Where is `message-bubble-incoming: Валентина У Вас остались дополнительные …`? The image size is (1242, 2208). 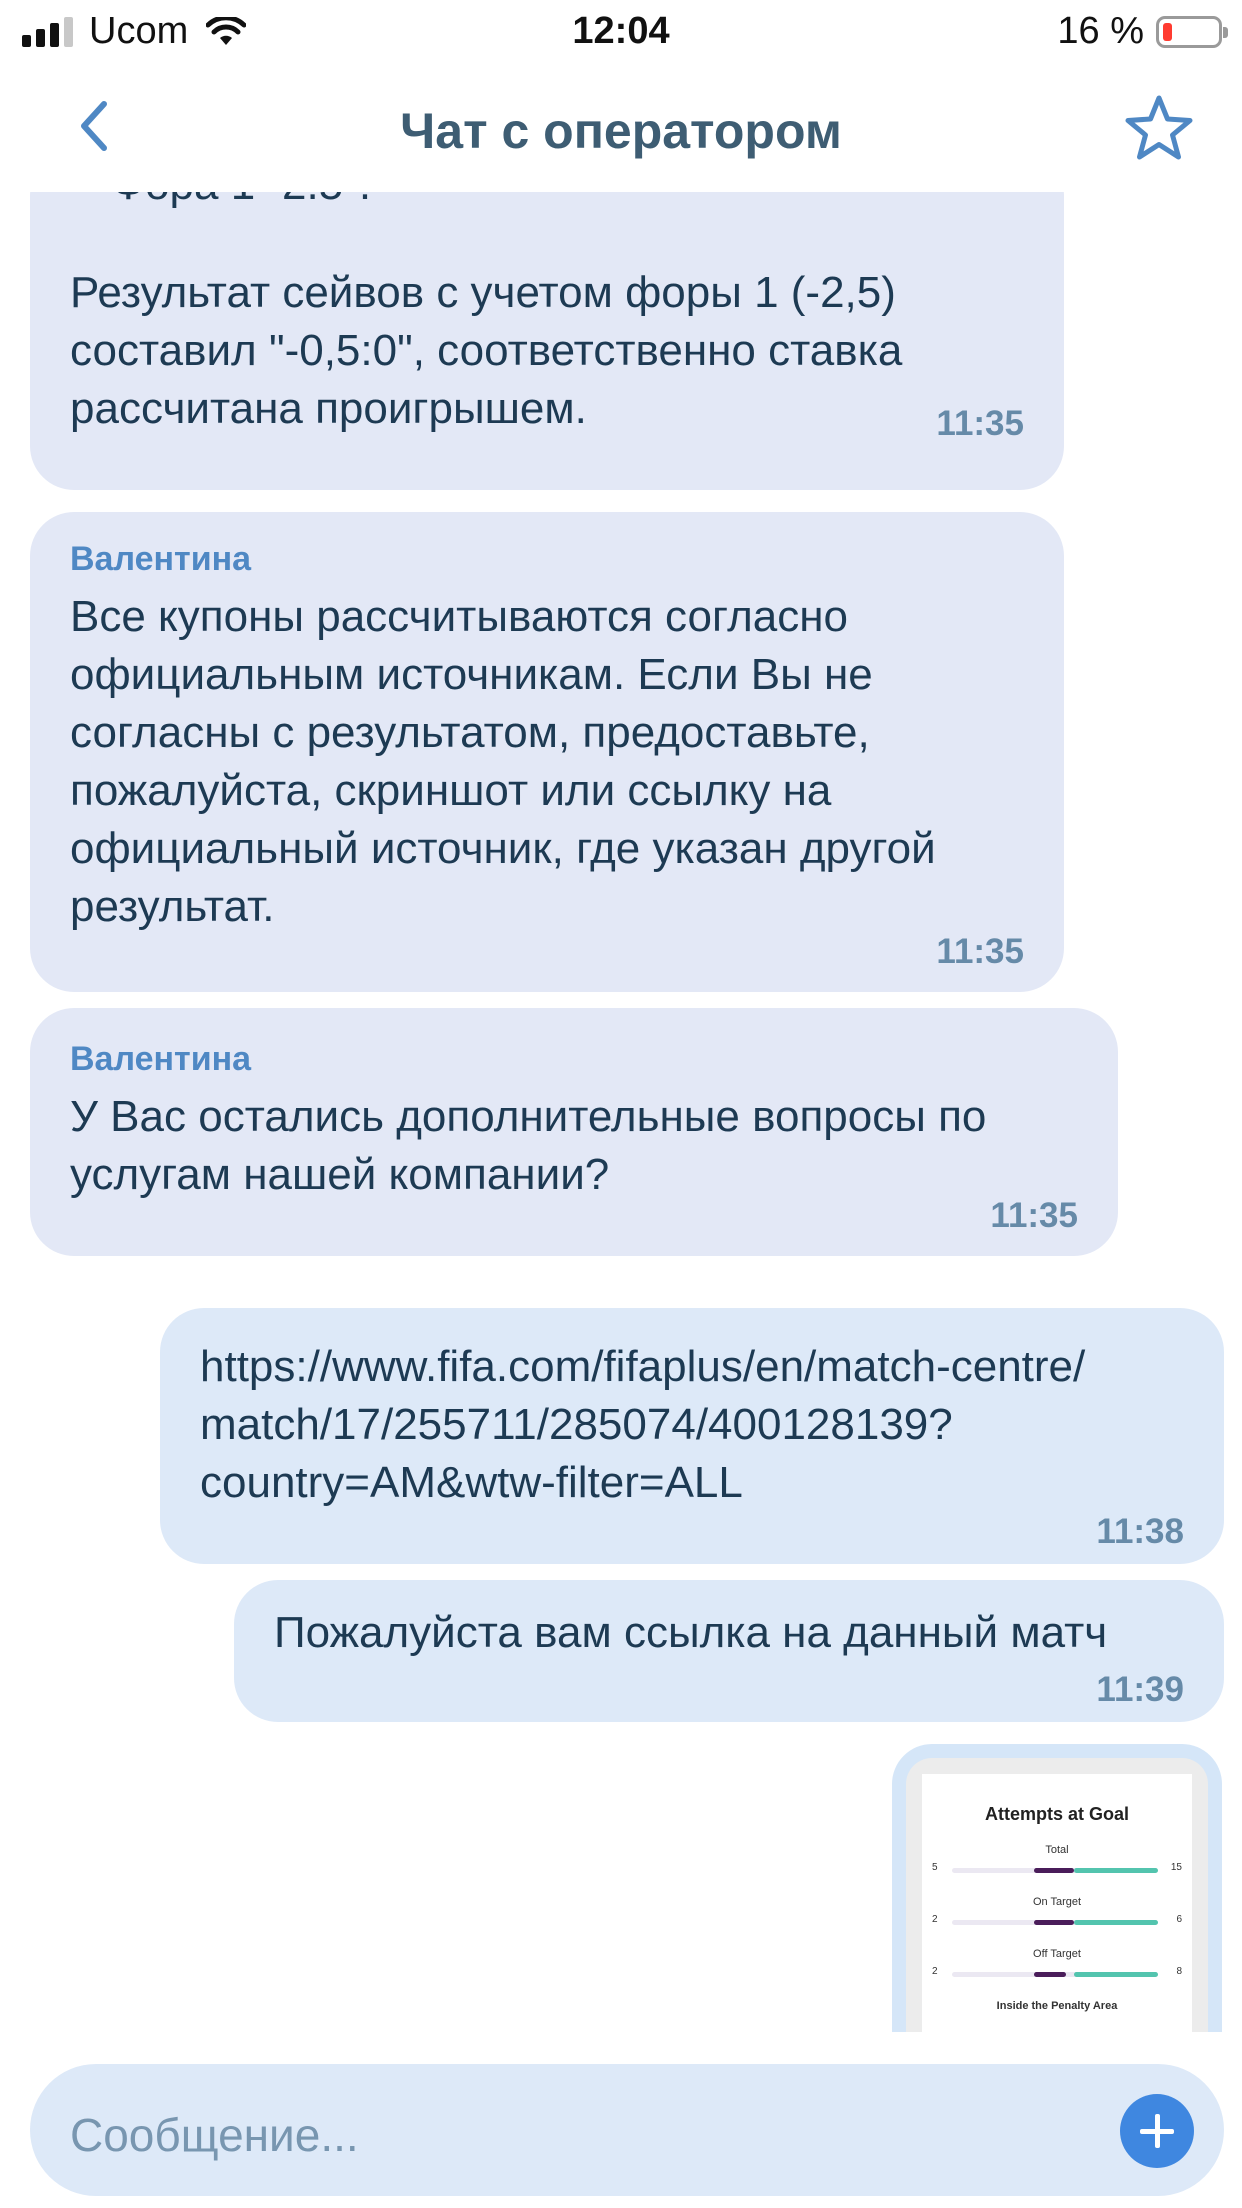
message-bubble-incoming: Валентина У Вас остались дополнительные … is located at coordinates (574, 1132).